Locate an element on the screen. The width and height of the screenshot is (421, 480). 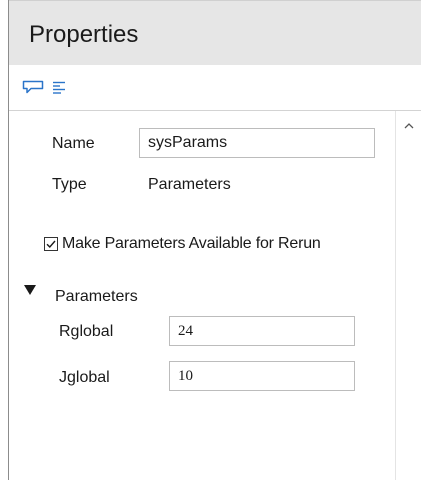
vertical-scrollbar is located at coordinates (408, 295).